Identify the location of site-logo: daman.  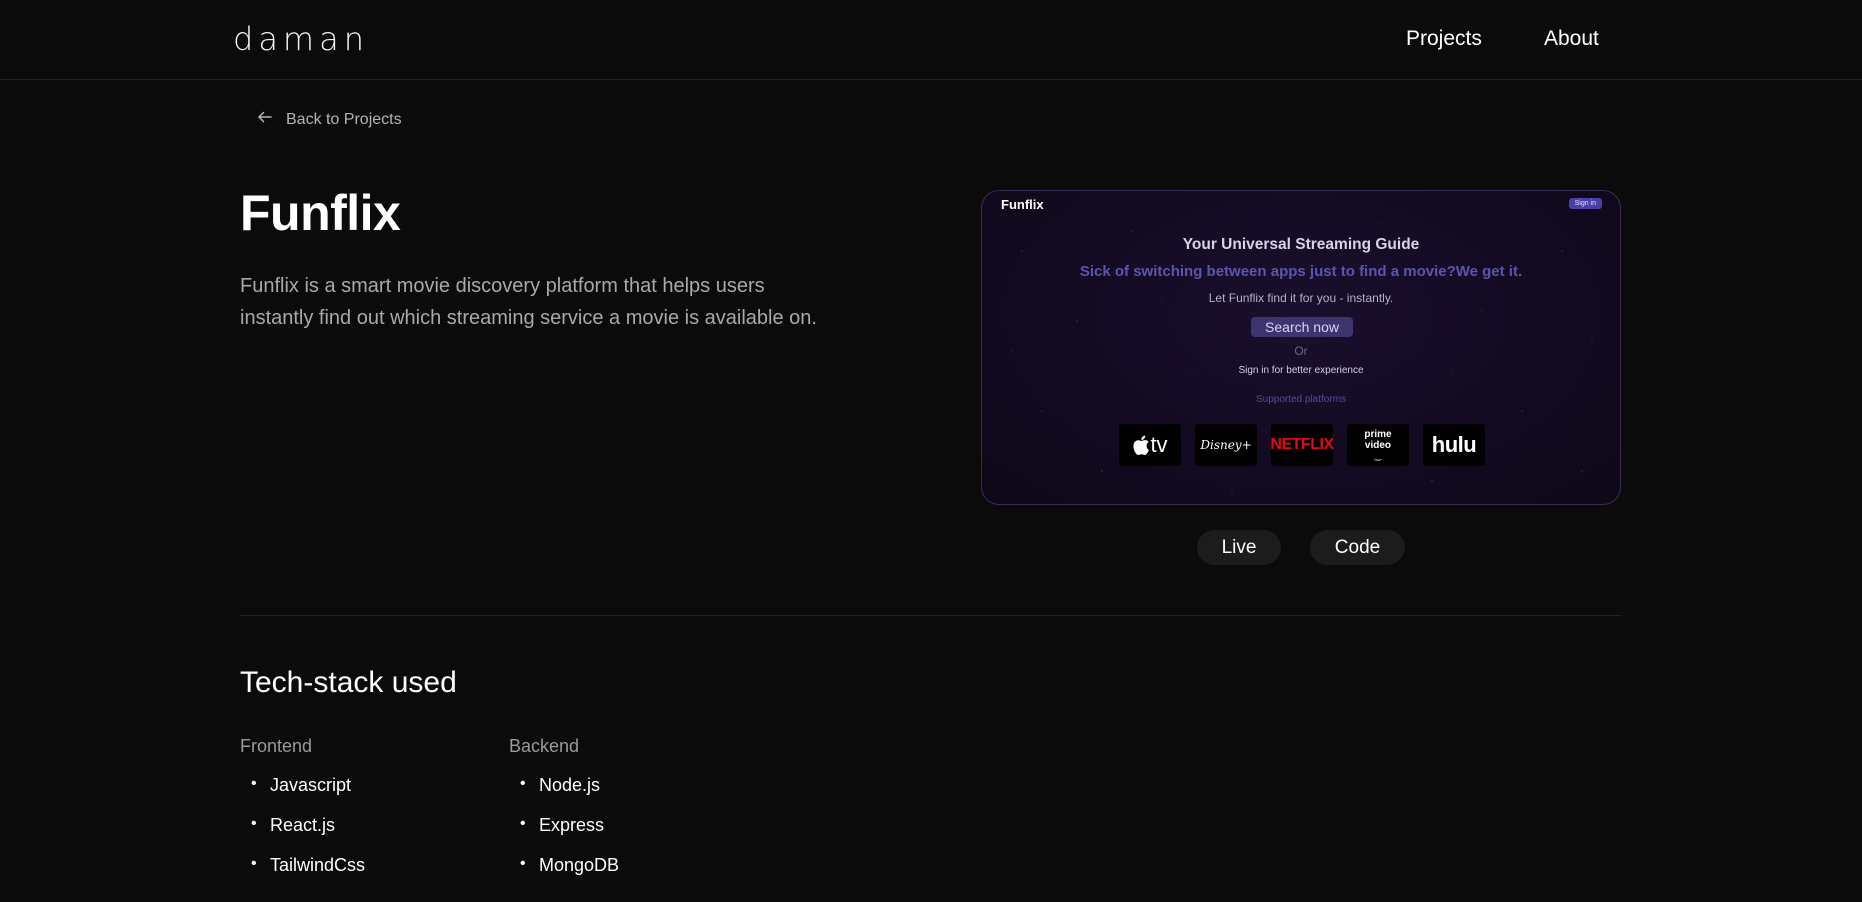
(301, 39).